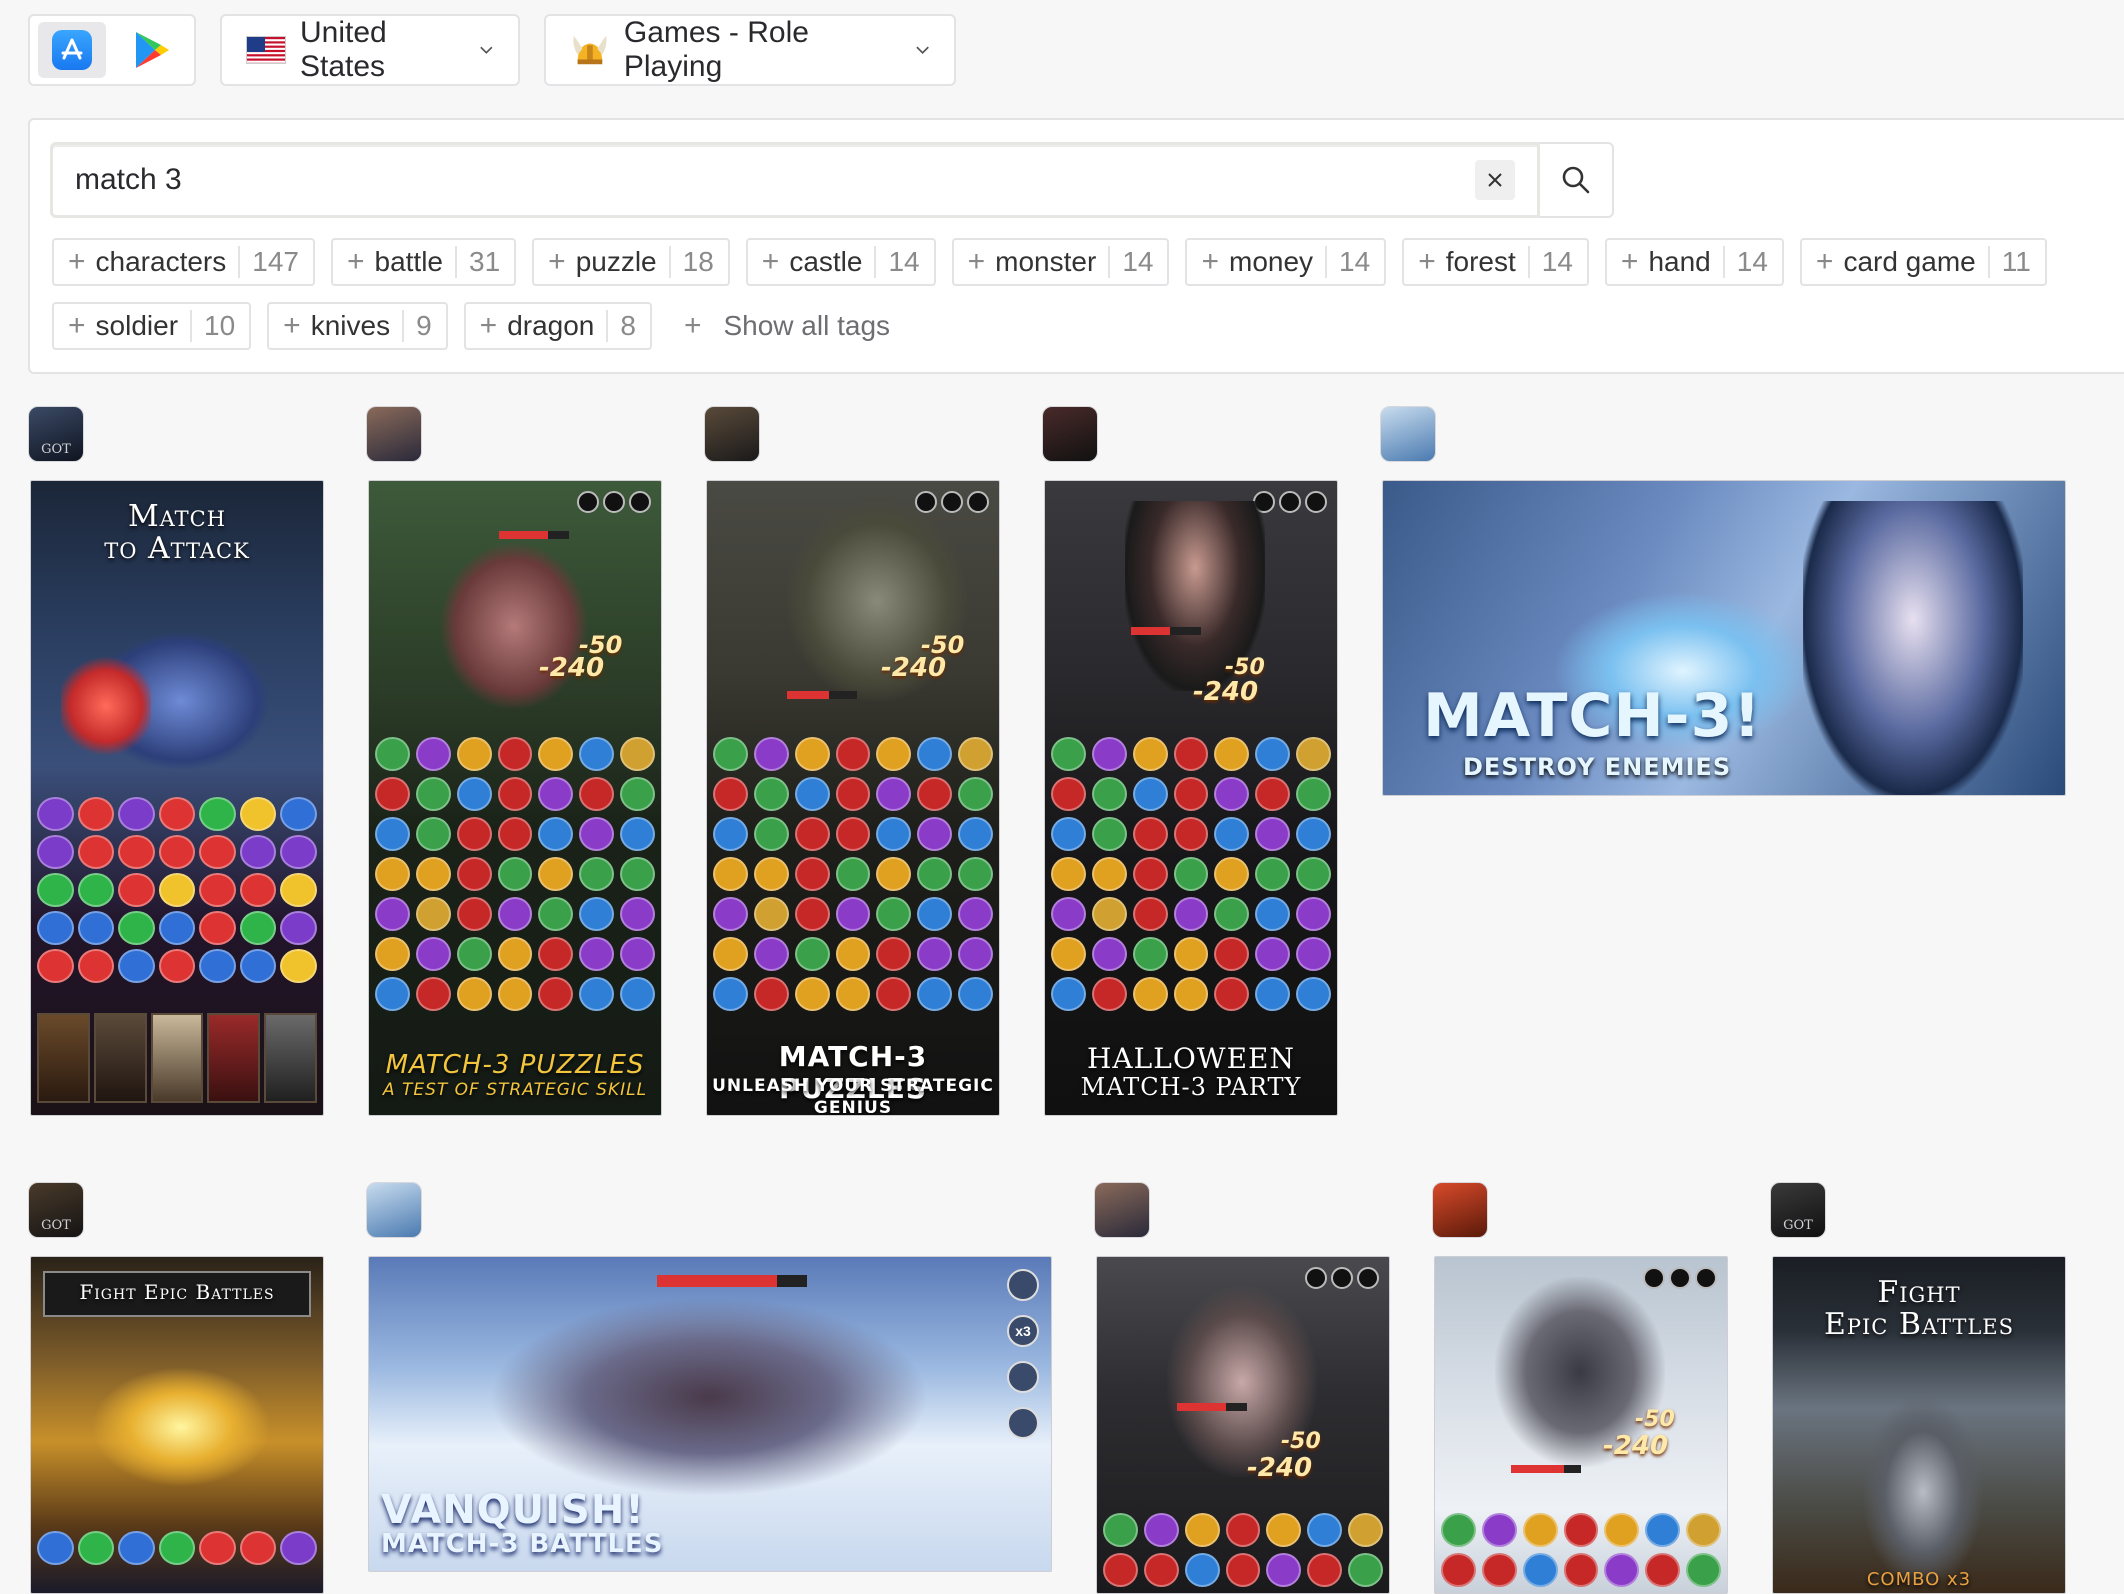 The image size is (2124, 1594). Describe the element at coordinates (1060, 262) in the screenshot. I see `tag-monster: + monster 14` at that location.